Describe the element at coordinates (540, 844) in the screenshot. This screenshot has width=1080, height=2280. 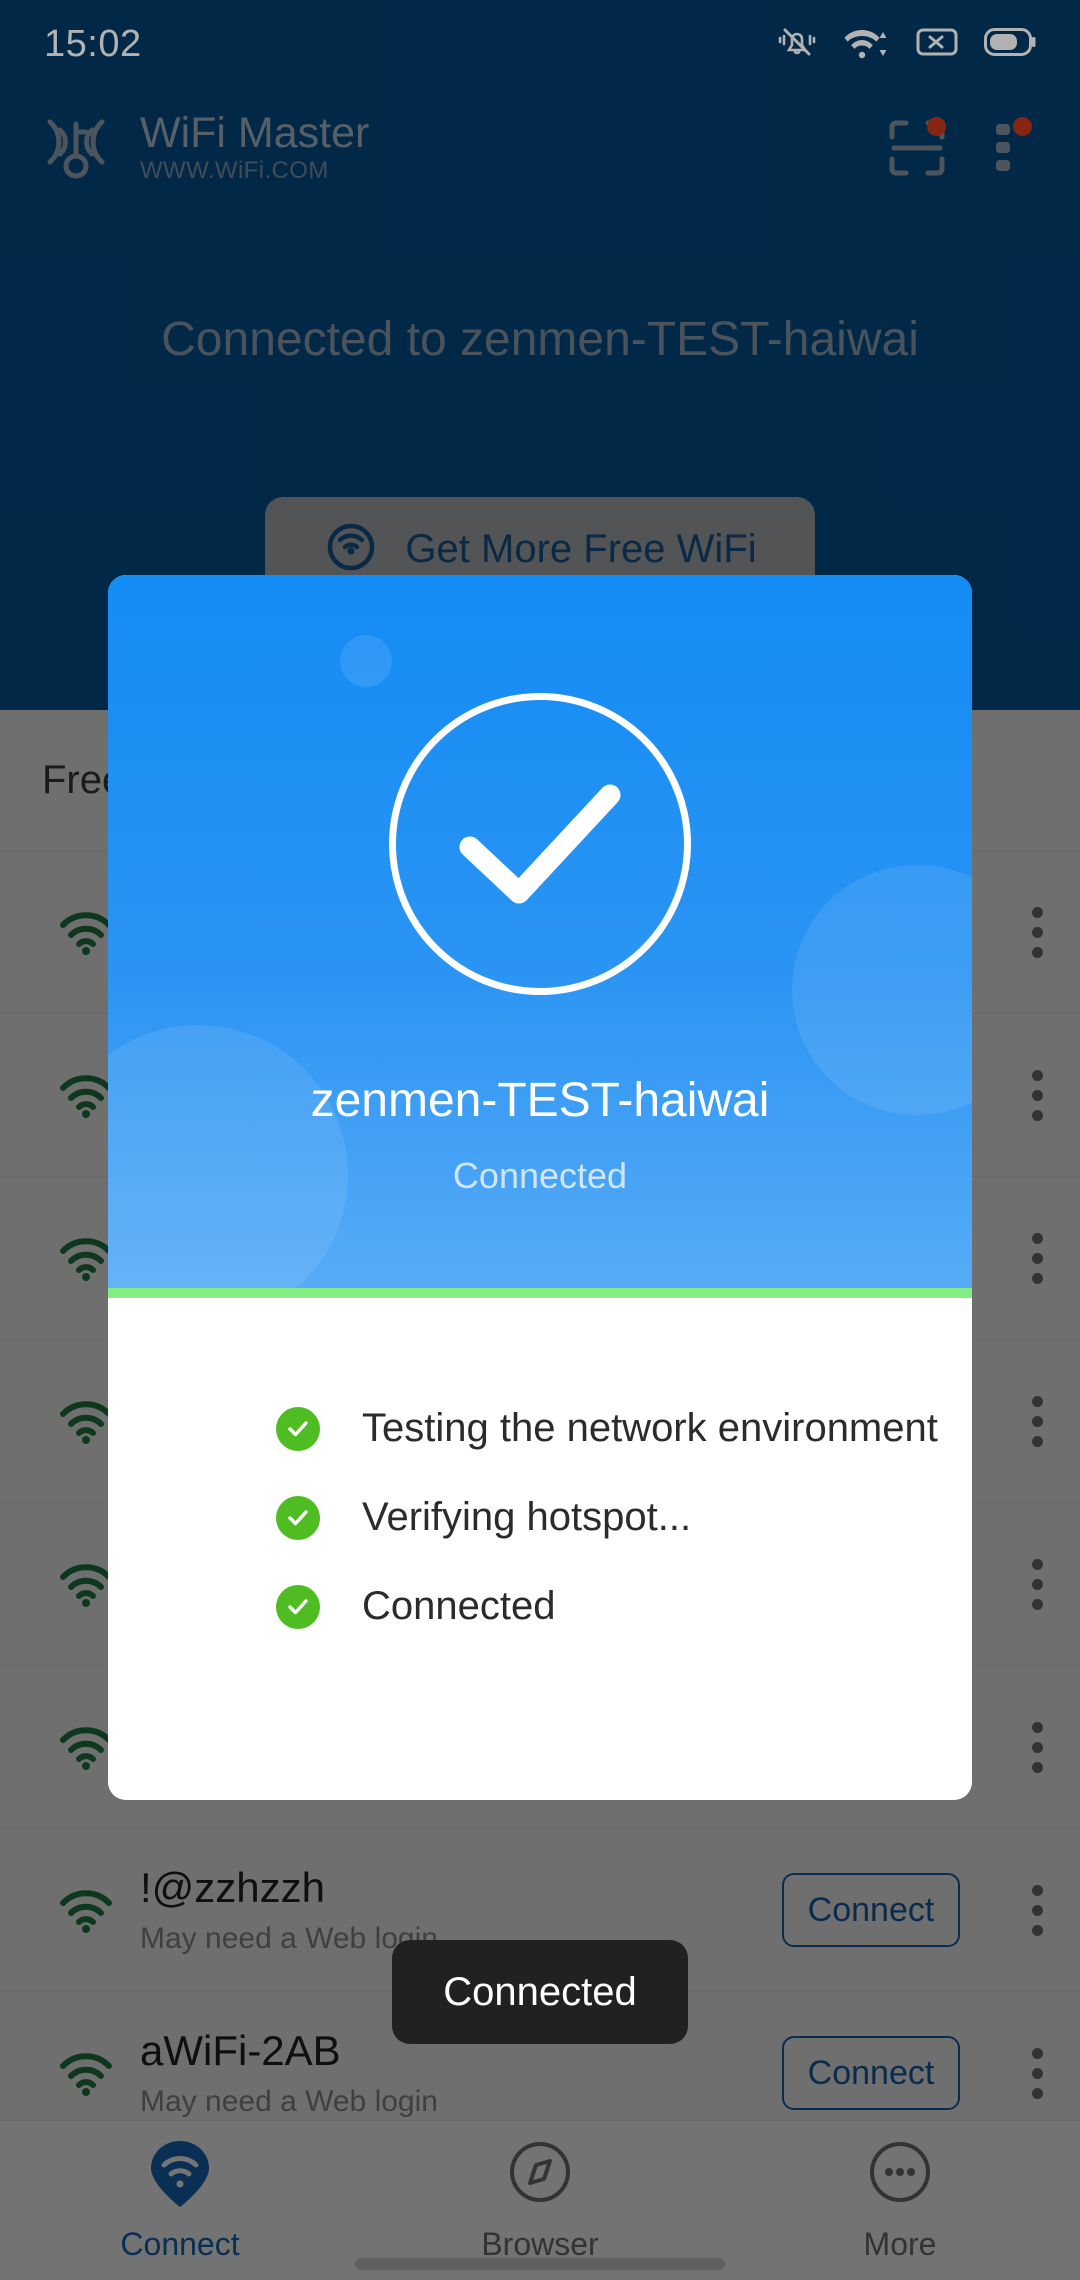
I see `check-circle-icon` at that location.